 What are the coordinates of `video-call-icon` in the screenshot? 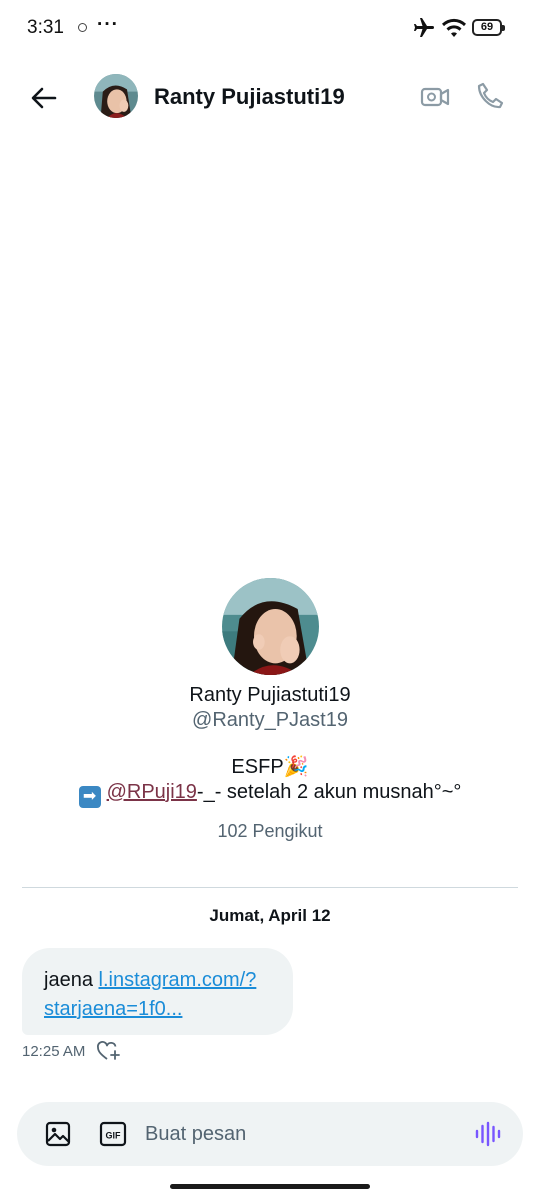 It's located at (435, 97).